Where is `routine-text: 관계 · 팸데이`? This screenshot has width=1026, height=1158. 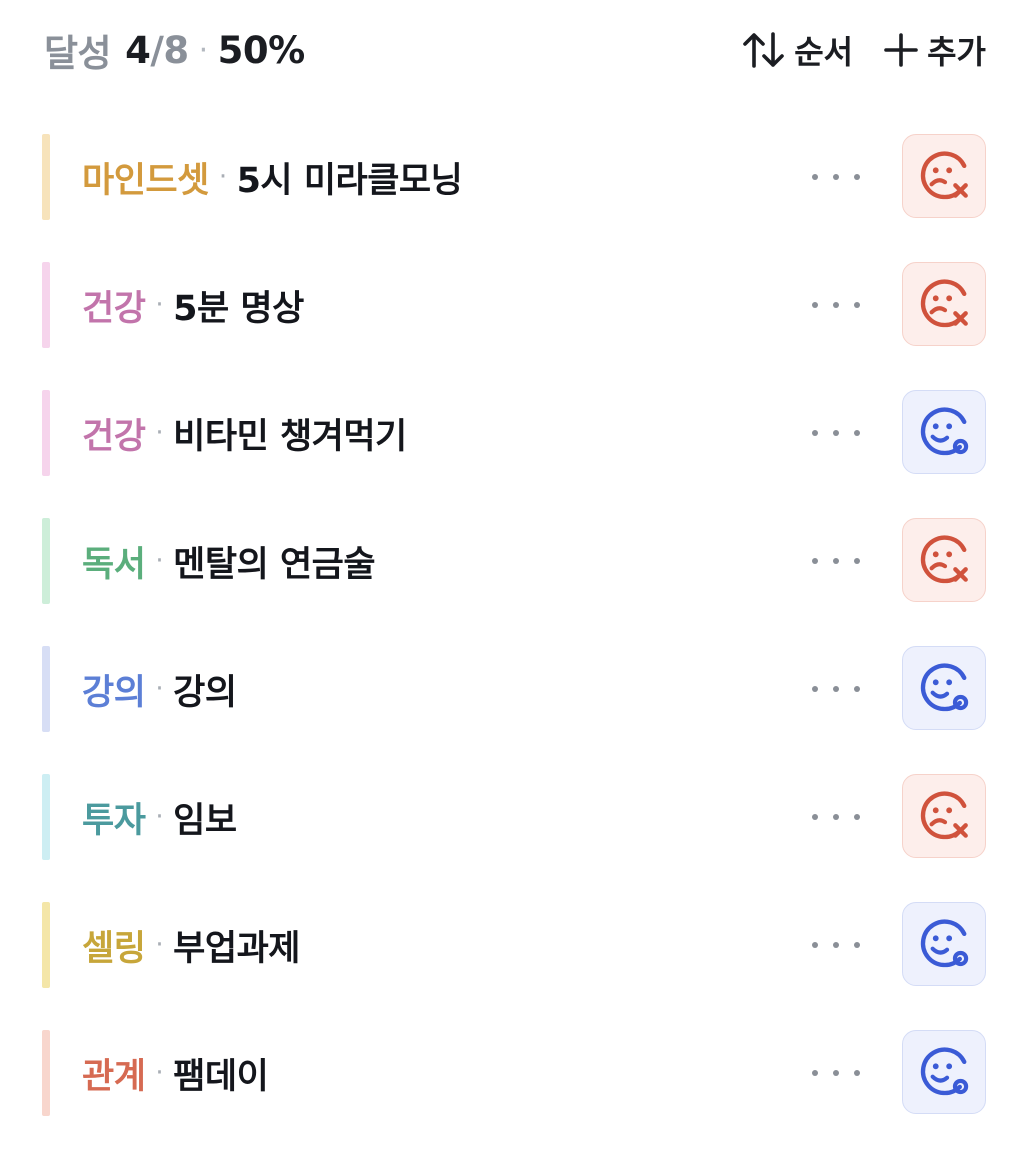 routine-text: 관계 · 팸데이 is located at coordinates (175, 1073).